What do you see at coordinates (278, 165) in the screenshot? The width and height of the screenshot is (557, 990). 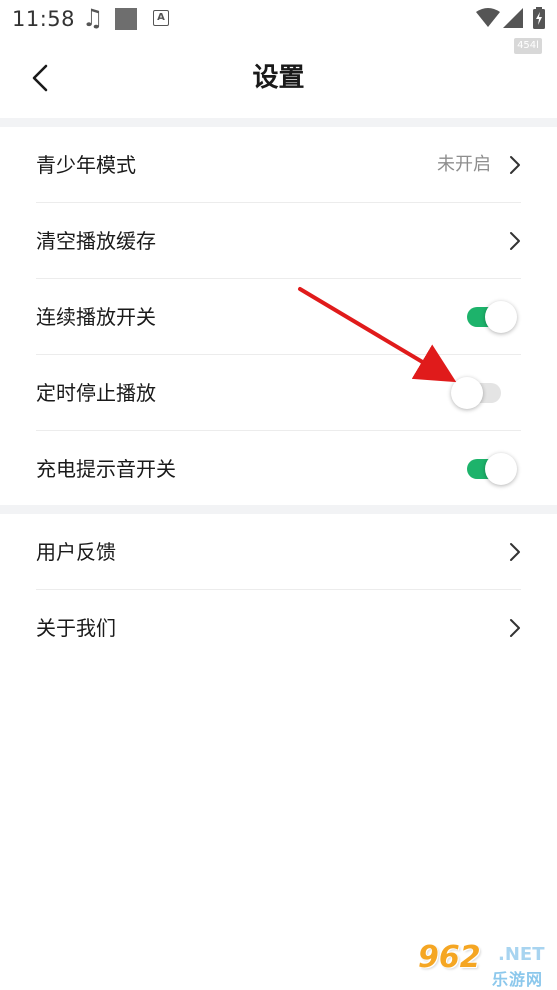 I see `settings-row-teen-mode: 青少年模式 未开启` at bounding box center [278, 165].